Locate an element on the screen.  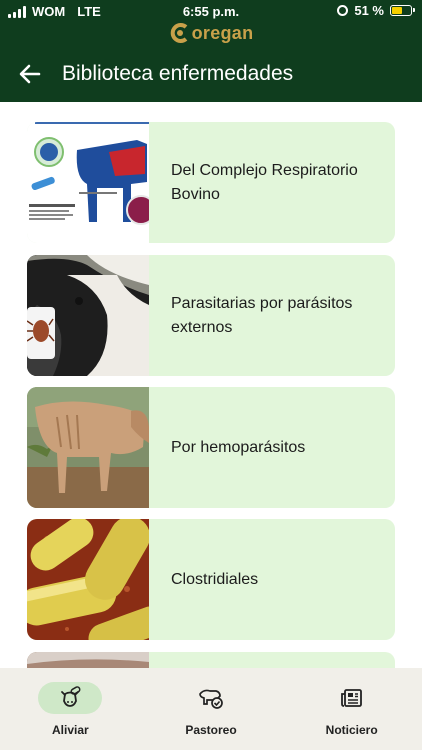
logo-mark-icon is located at coordinates (178, 33).